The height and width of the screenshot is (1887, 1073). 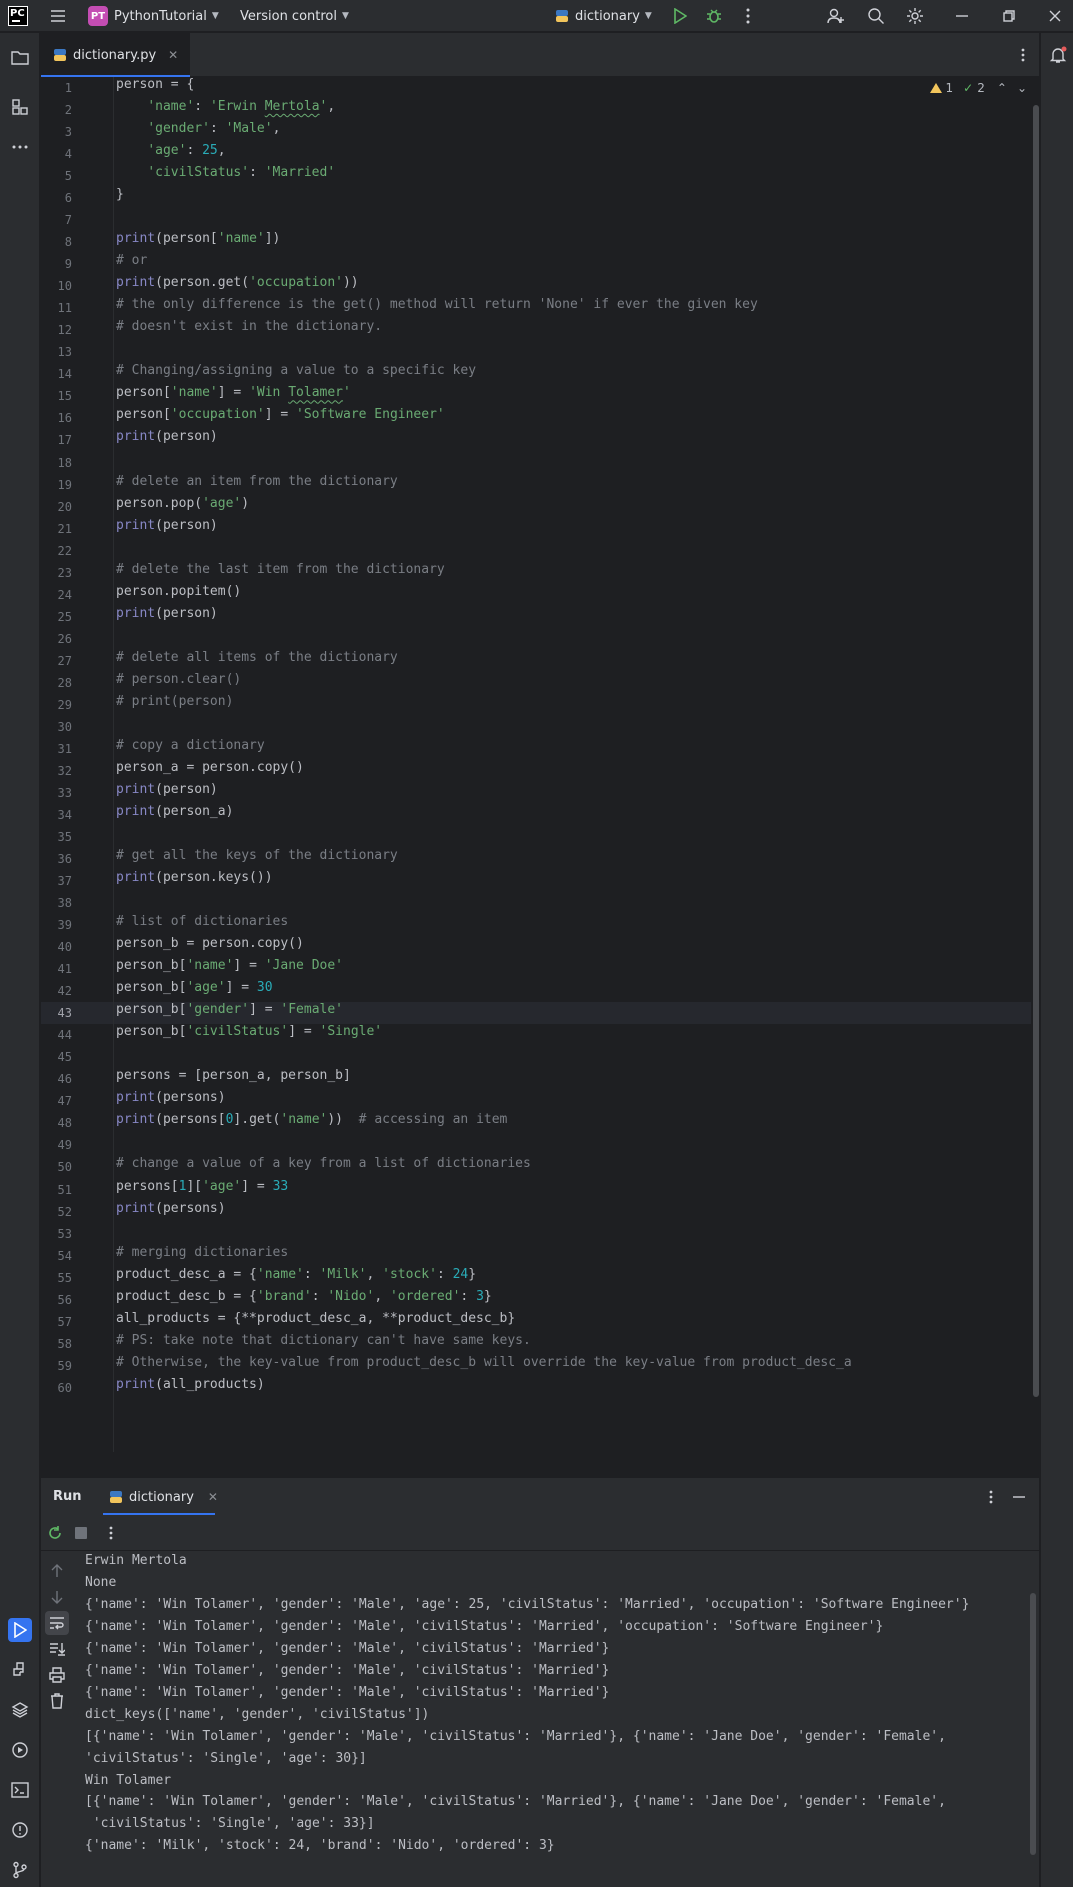 I want to click on more-actions-icon, so click(x=748, y=16).